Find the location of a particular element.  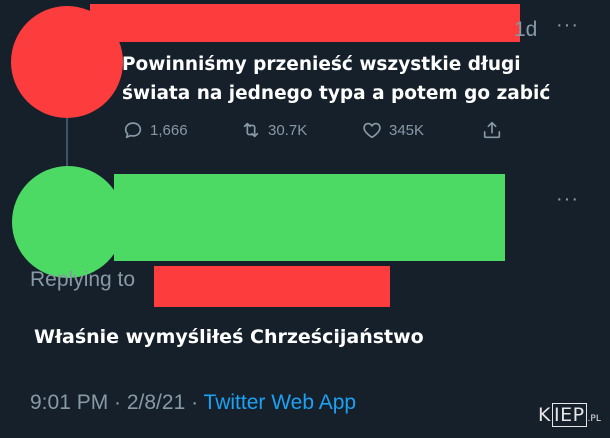

watermark-logo: K IEP .PL is located at coordinates (569, 415).